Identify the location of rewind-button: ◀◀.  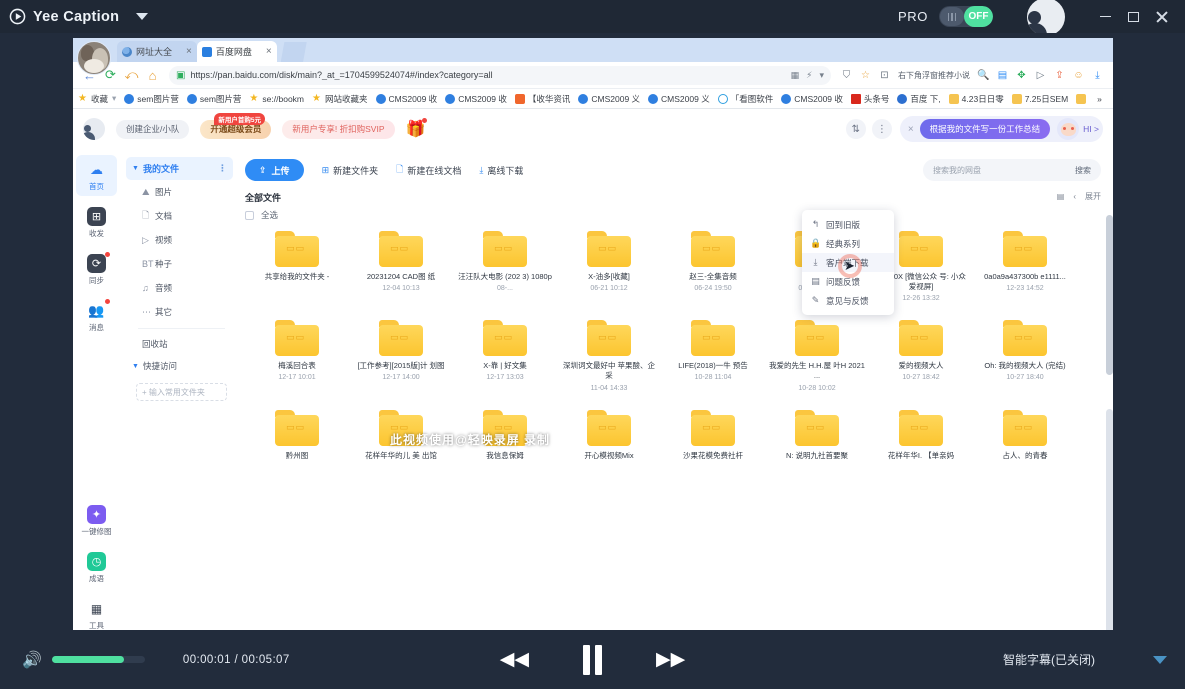
(514, 659).